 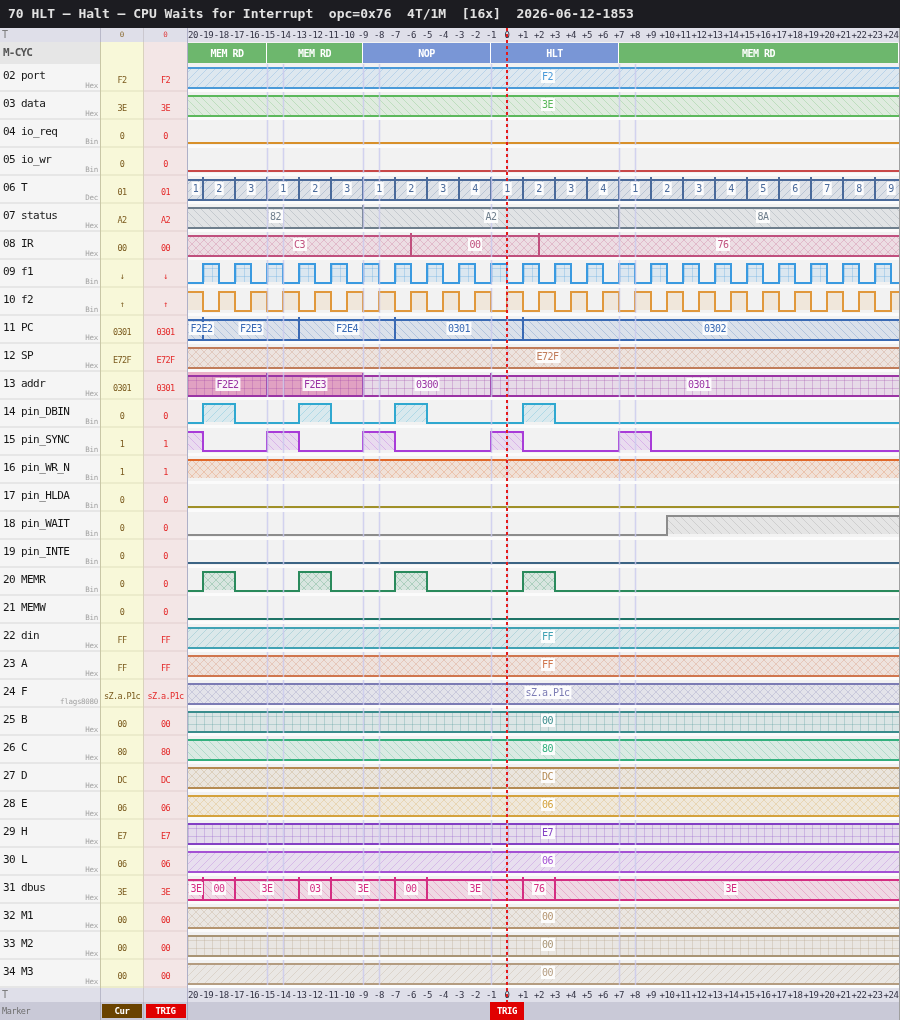 I want to click on bus-value: FF, so click(x=547, y=636).